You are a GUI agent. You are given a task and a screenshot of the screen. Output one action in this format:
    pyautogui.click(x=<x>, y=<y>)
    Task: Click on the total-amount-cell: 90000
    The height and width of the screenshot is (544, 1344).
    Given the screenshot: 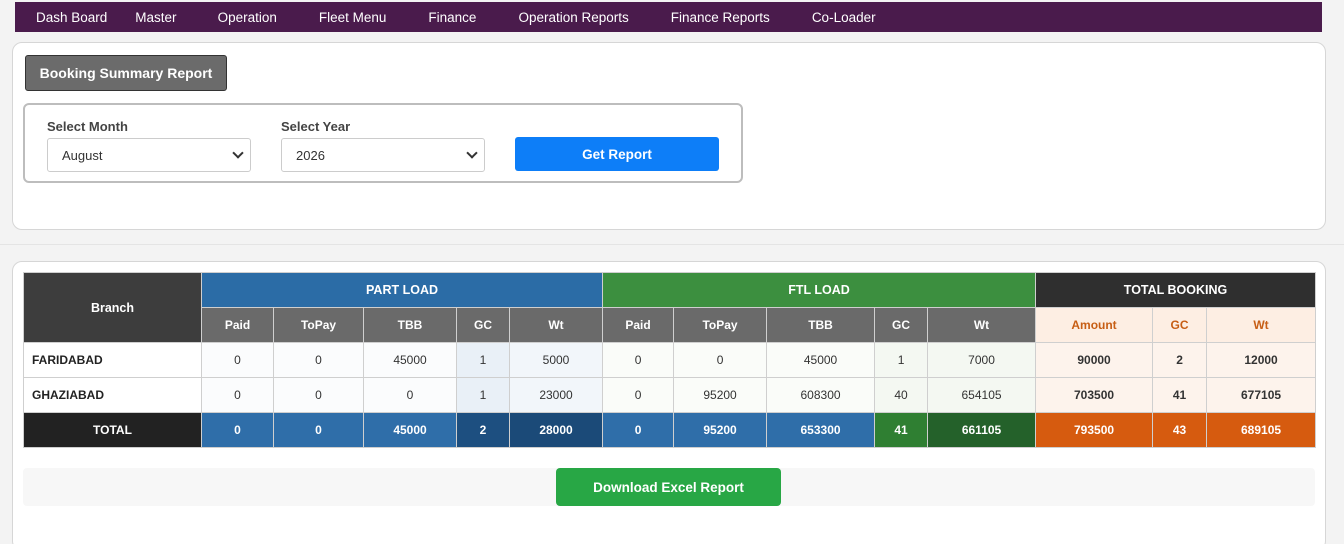 What is the action you would take?
    pyautogui.click(x=1094, y=360)
    